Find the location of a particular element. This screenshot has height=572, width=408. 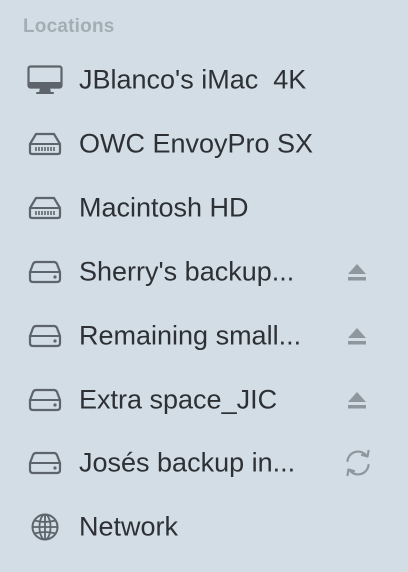

sidebar-item-label: JBlanco's iMac 4K is located at coordinates (193, 79).